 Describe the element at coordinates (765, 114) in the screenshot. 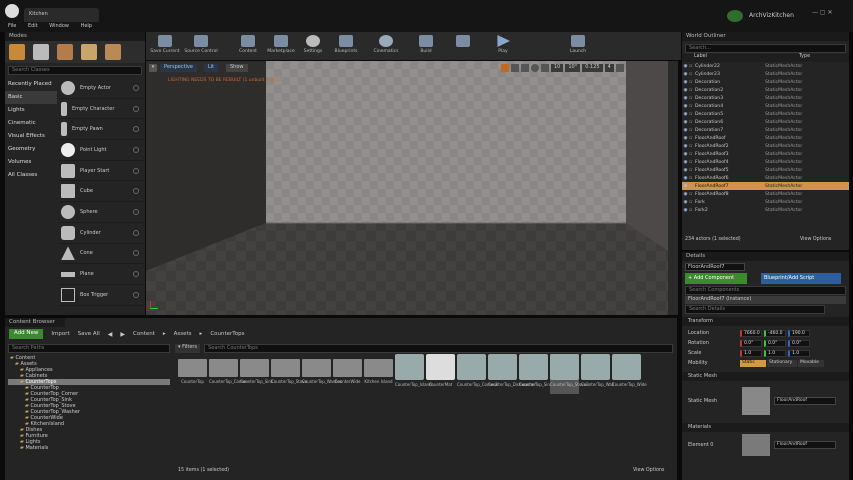

I see `table-row: ◉ ▫ Decoration5 StaticMeshActor` at that location.